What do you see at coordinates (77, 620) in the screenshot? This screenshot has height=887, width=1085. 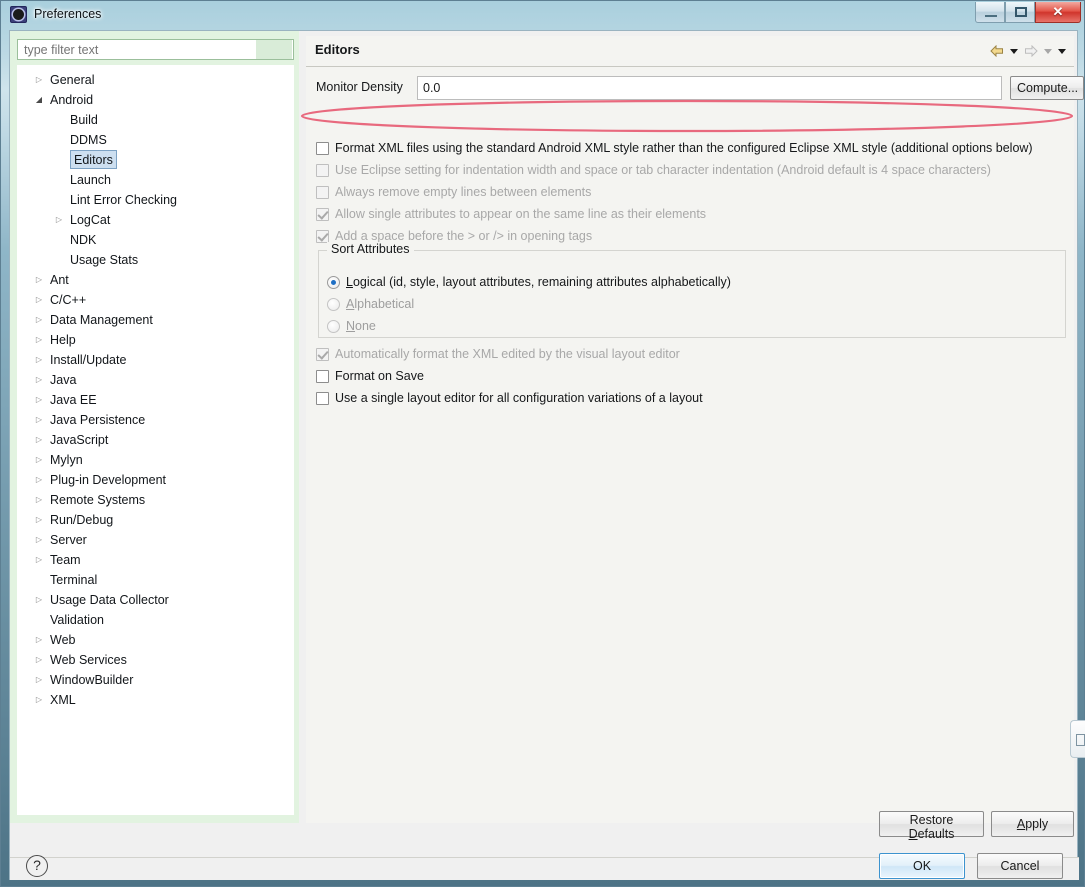 I see `tree-item-label: Validation` at bounding box center [77, 620].